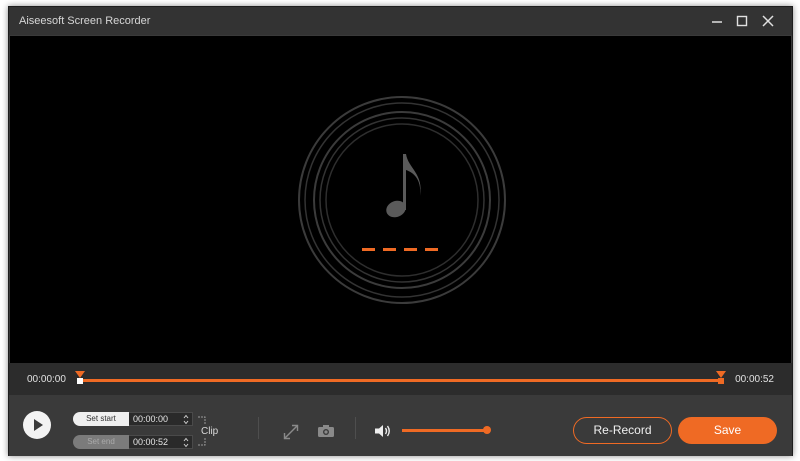 Image resolution: width=800 pixels, height=461 pixels. What do you see at coordinates (80, 378) in the screenshot?
I see `trim-start-marker` at bounding box center [80, 378].